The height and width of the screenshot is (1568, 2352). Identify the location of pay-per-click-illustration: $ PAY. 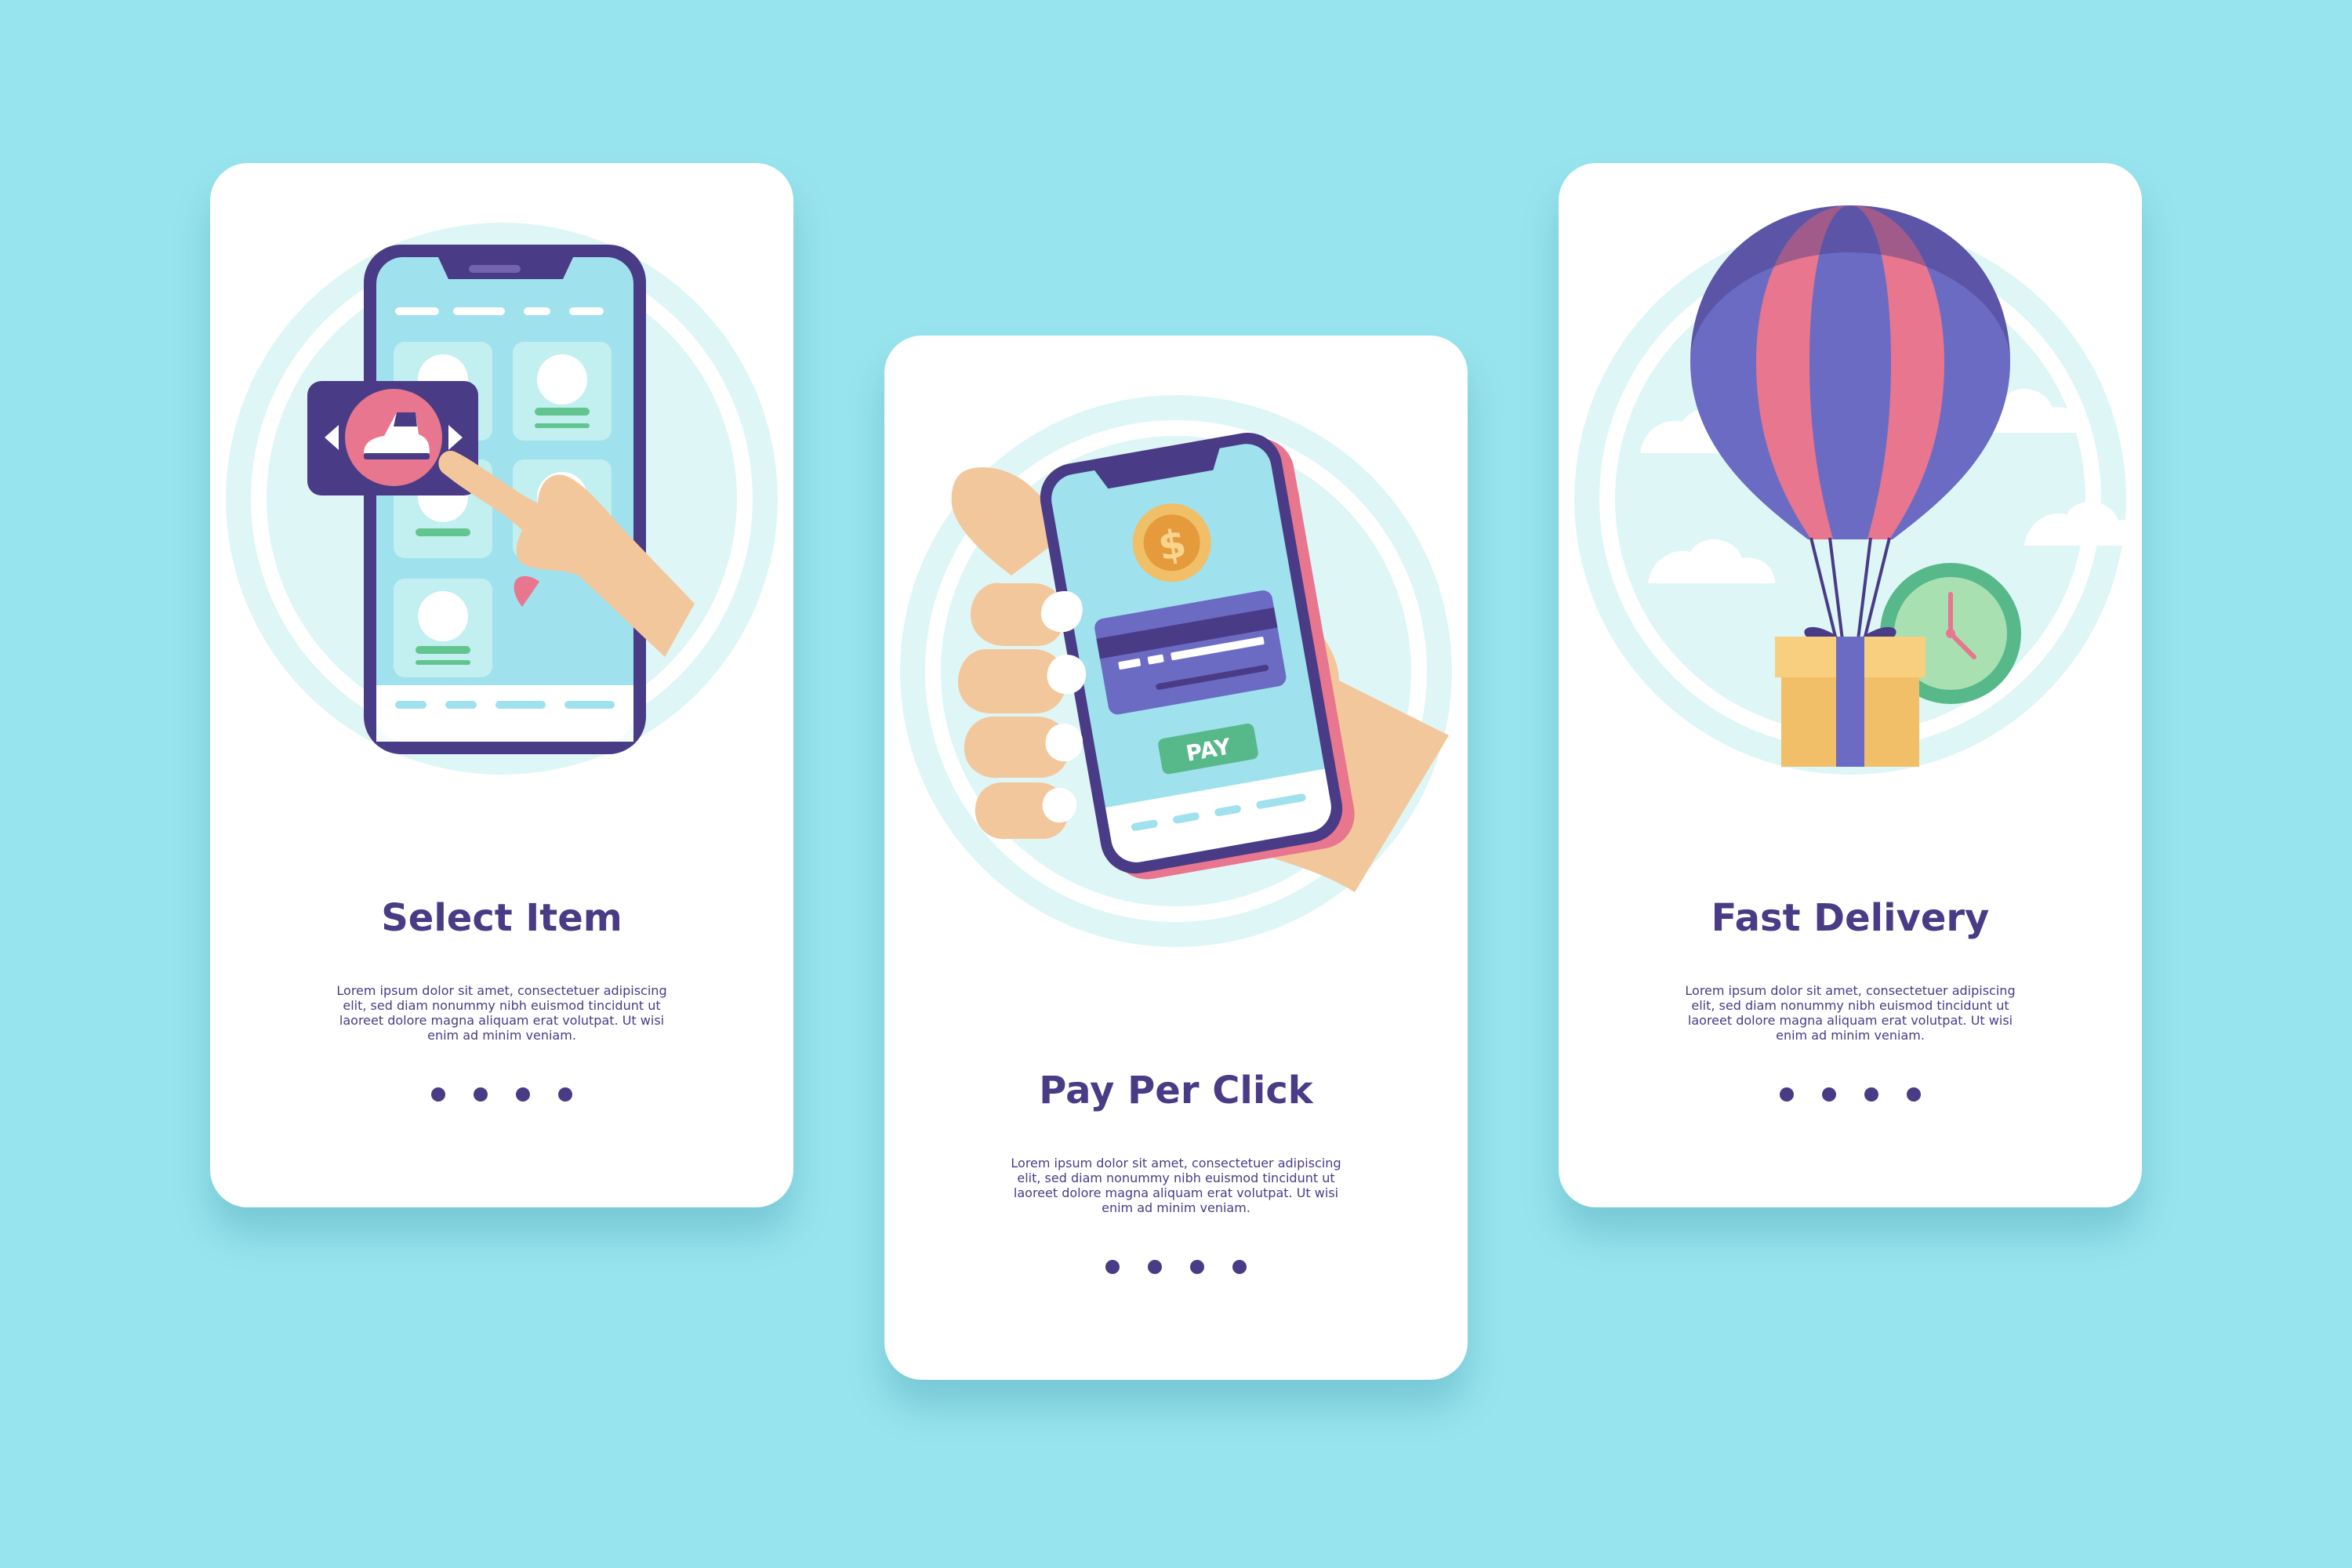
(1176, 671).